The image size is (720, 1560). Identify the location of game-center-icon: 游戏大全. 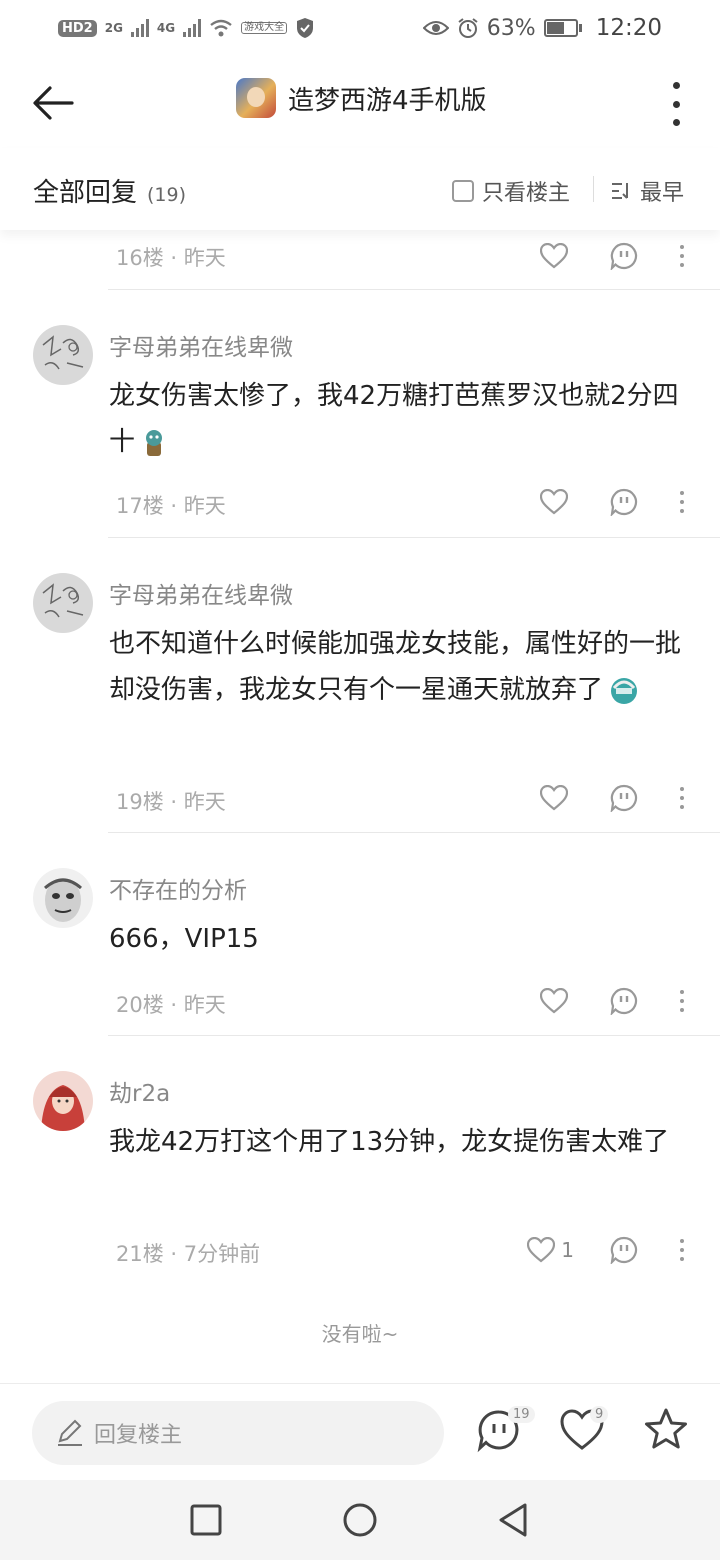
(264, 28).